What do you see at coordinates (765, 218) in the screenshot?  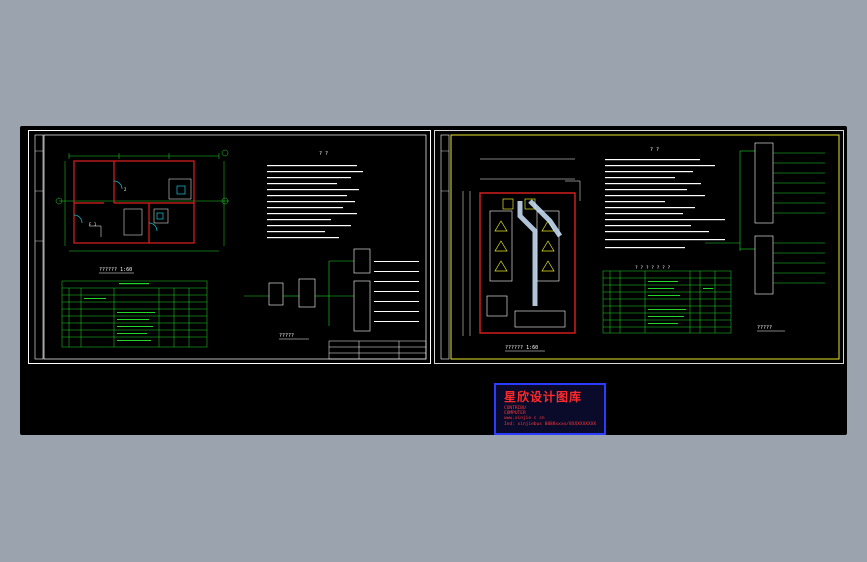 I see `right-schematic` at bounding box center [765, 218].